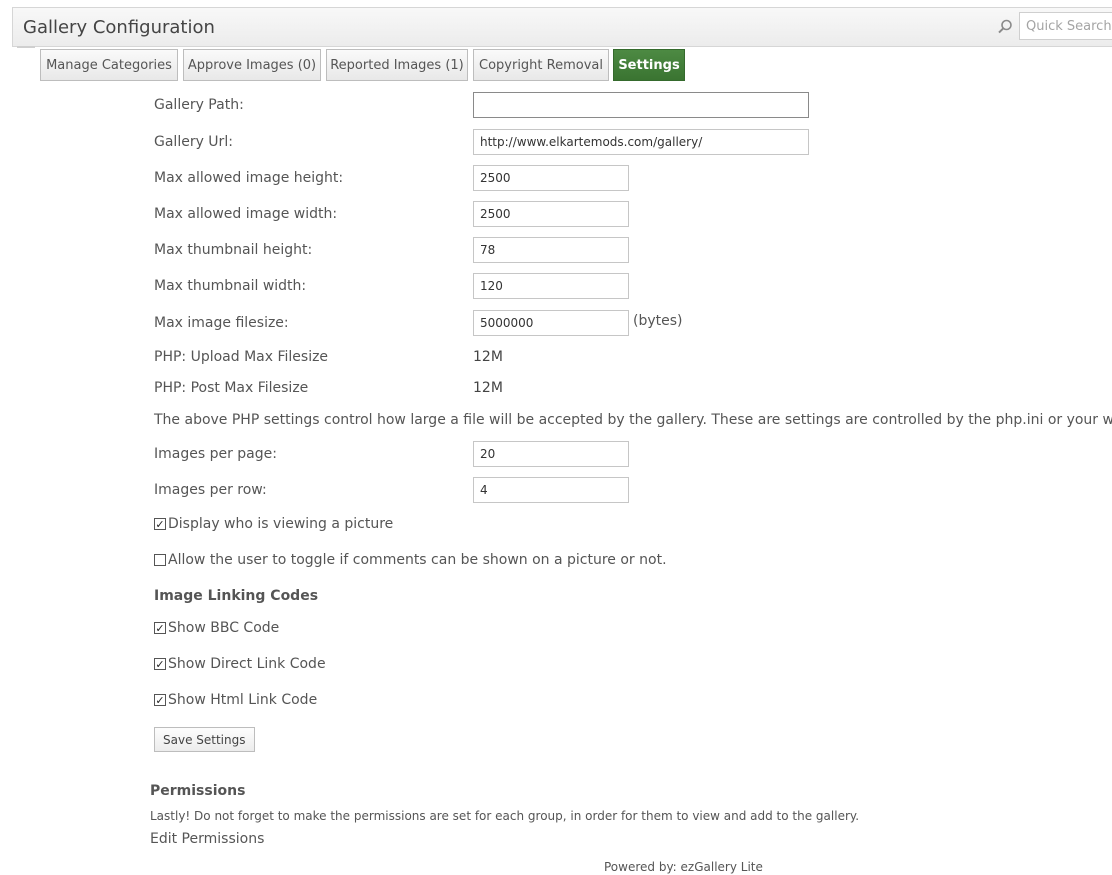  What do you see at coordinates (241, 357) in the screenshot?
I see `php-upload-label: PHP: Upload Max Filesize` at bounding box center [241, 357].